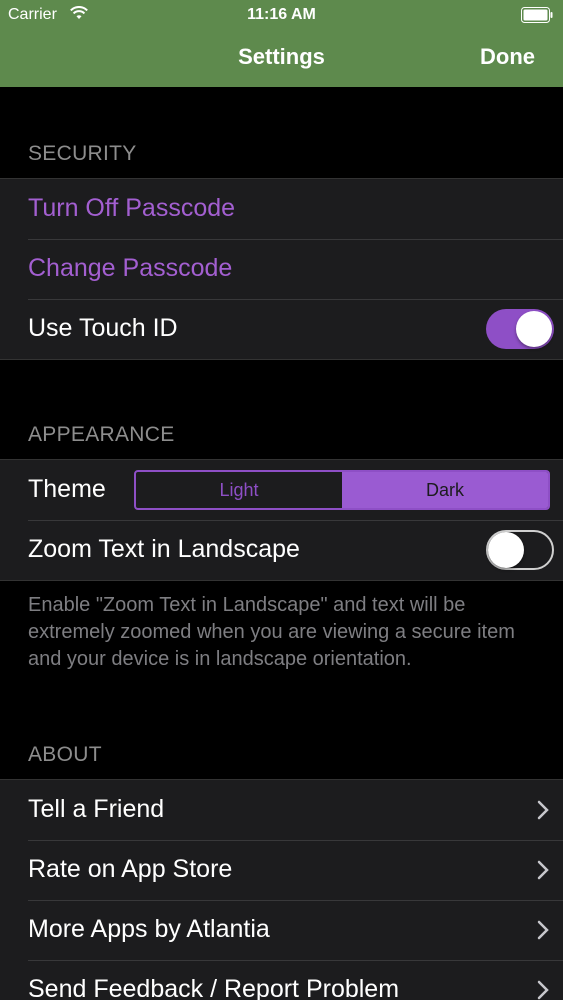  I want to click on more-apps-row: More Apps by Atlantia, so click(281, 930).